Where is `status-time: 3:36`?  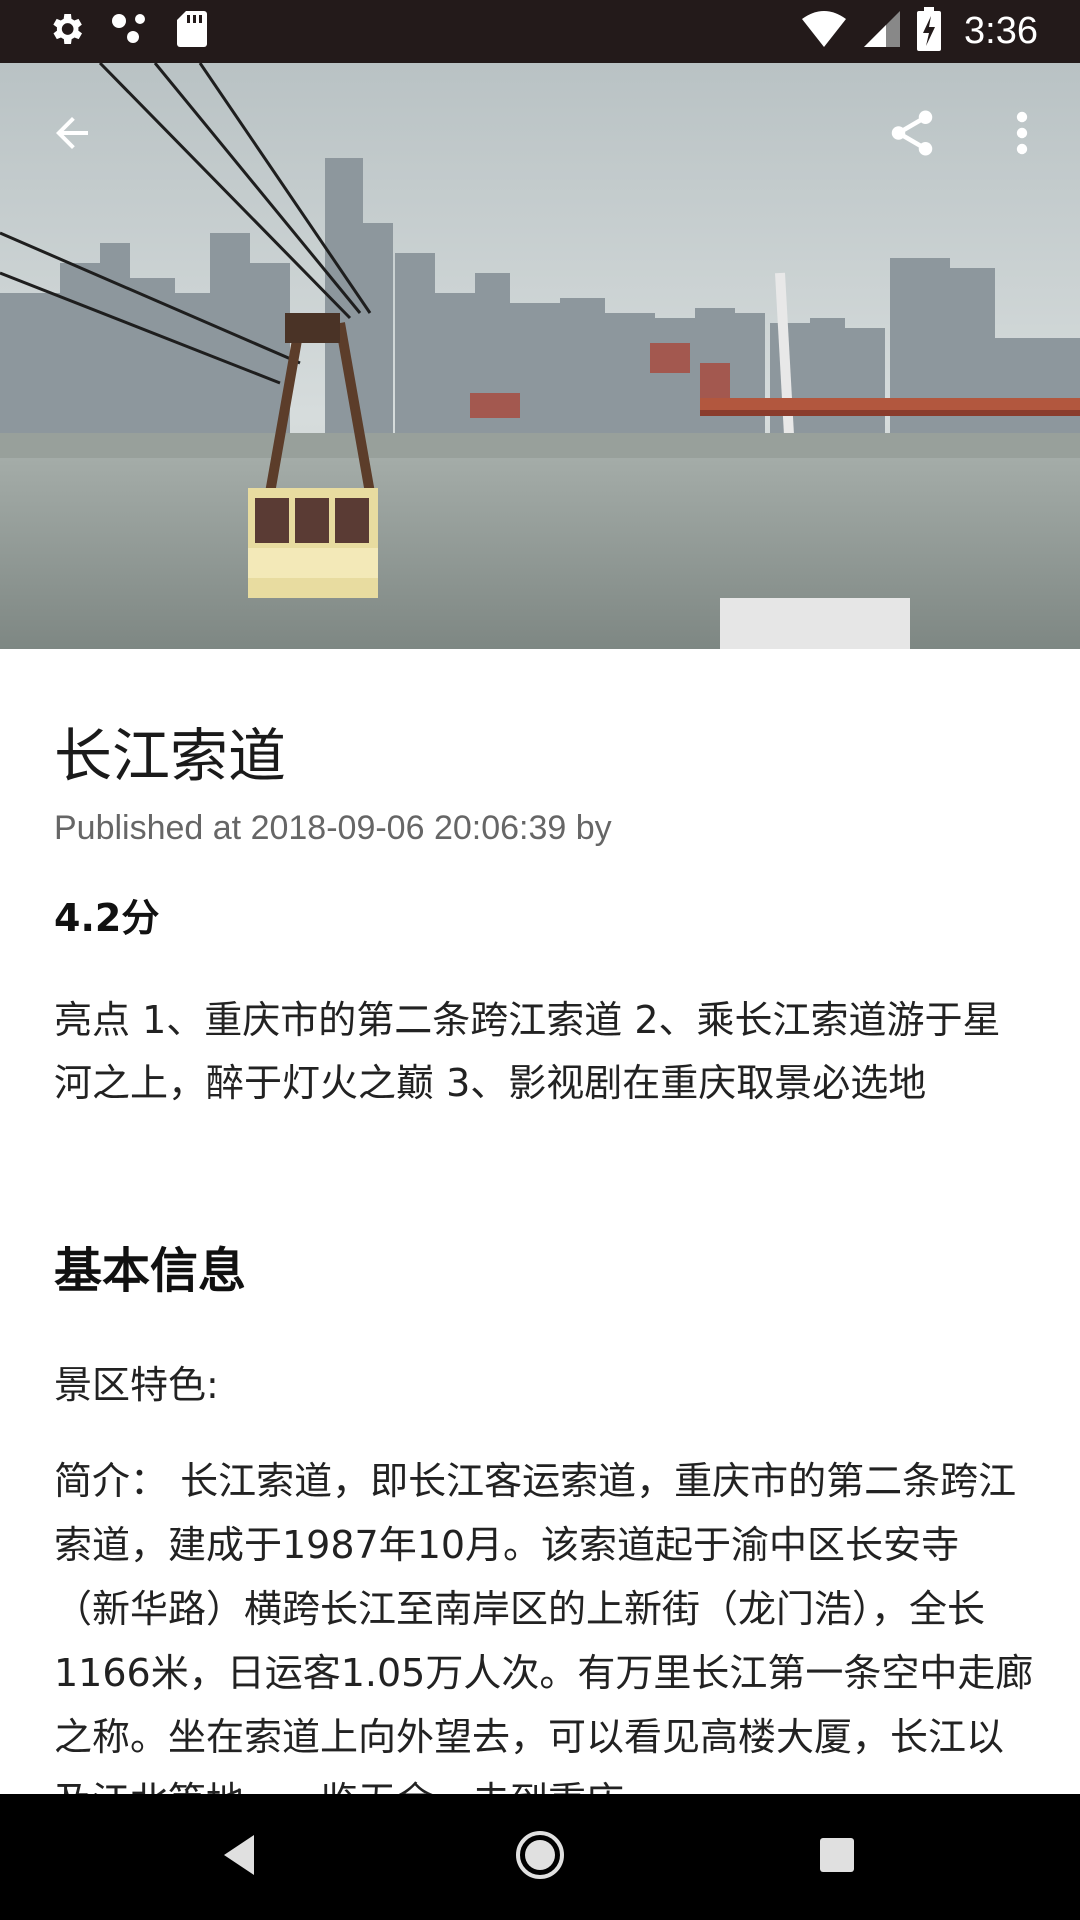
status-time: 3:36 is located at coordinates (1001, 30).